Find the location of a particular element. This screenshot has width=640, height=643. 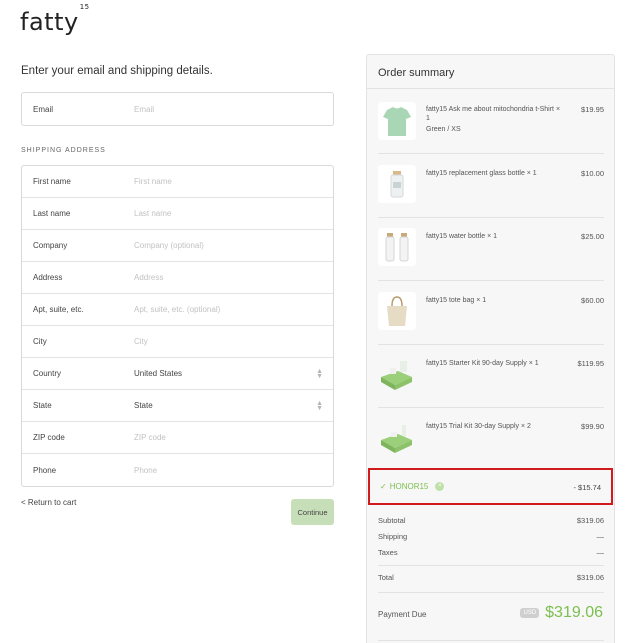

apt-suite-input: Apt, suite, etc. (optional) is located at coordinates (177, 309).